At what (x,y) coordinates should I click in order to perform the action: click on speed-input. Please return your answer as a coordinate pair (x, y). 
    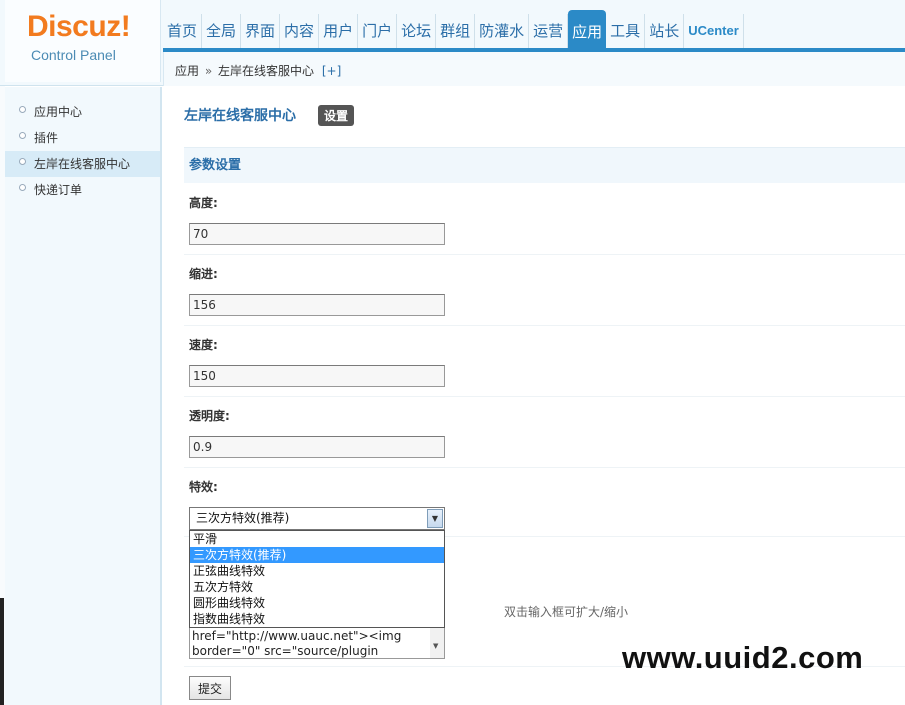
    Looking at the image, I should click on (317, 376).